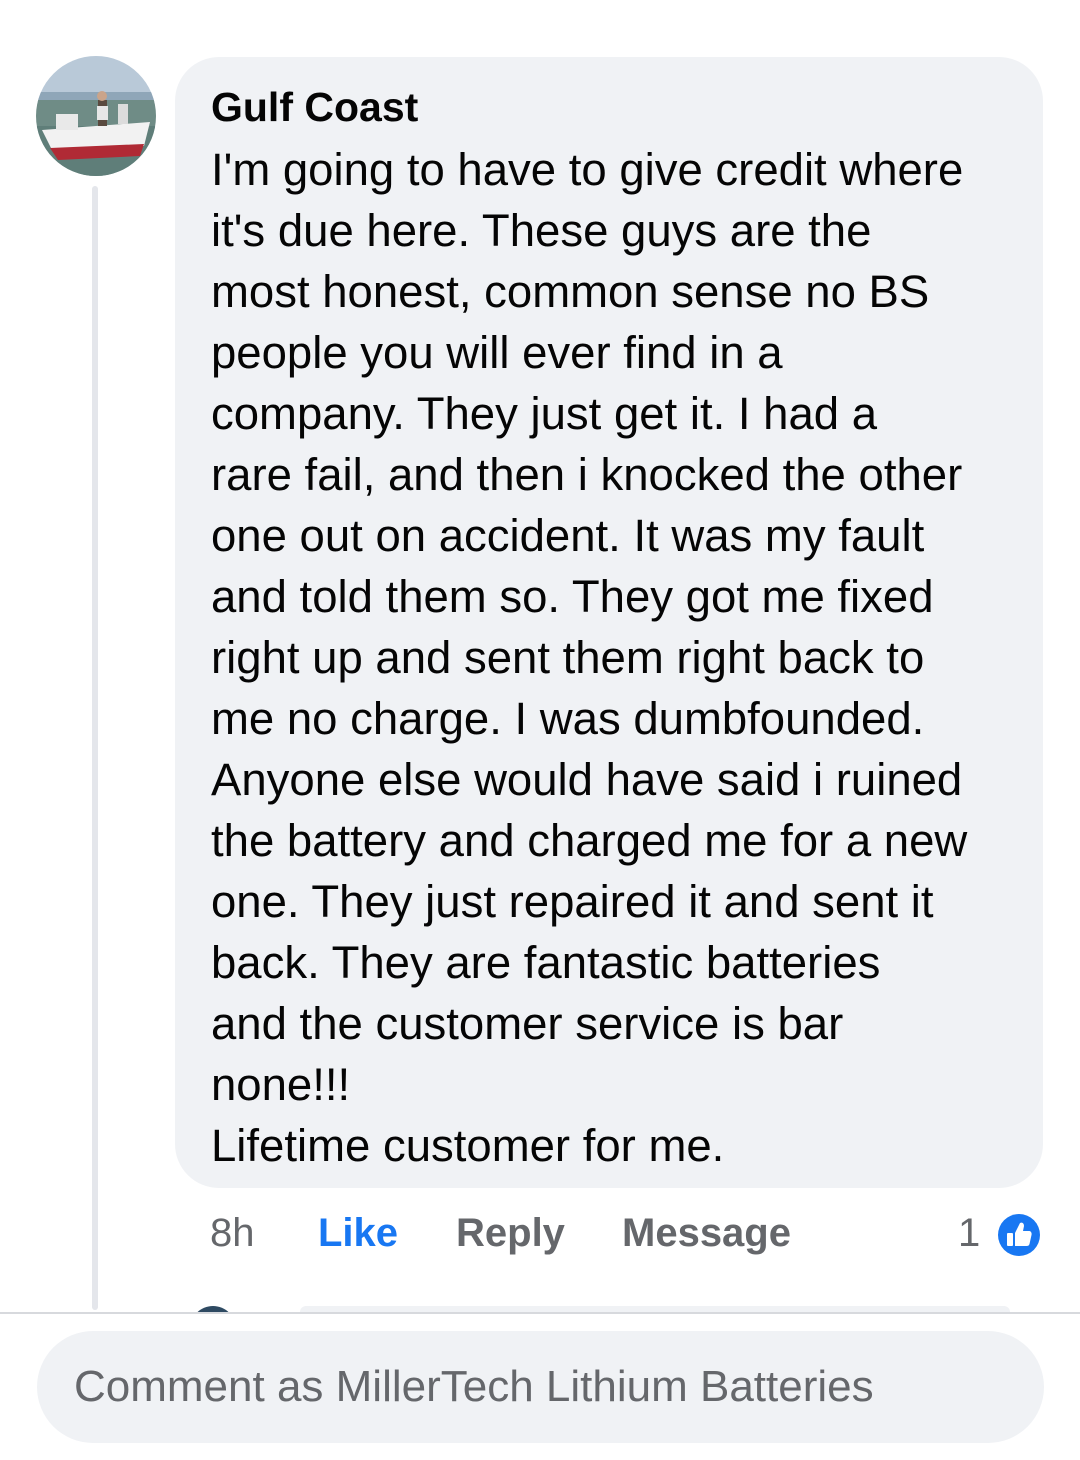 The width and height of the screenshot is (1080, 1460). What do you see at coordinates (612, 108) in the screenshot?
I see `comment-author: Gulf Coast` at bounding box center [612, 108].